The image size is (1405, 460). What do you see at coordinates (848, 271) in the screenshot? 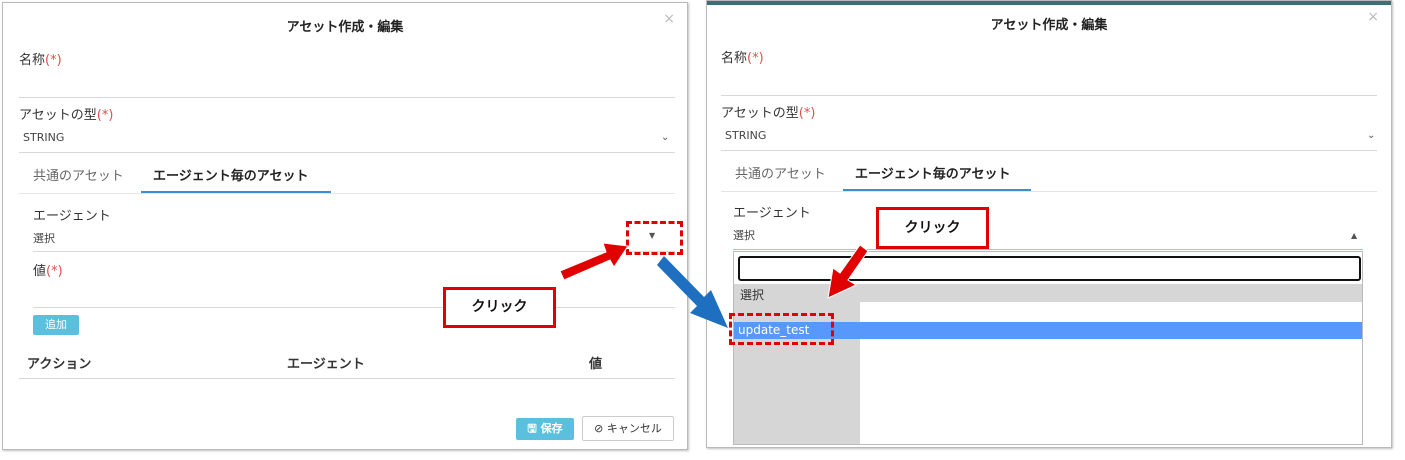
I see `red-arrow-right` at bounding box center [848, 271].